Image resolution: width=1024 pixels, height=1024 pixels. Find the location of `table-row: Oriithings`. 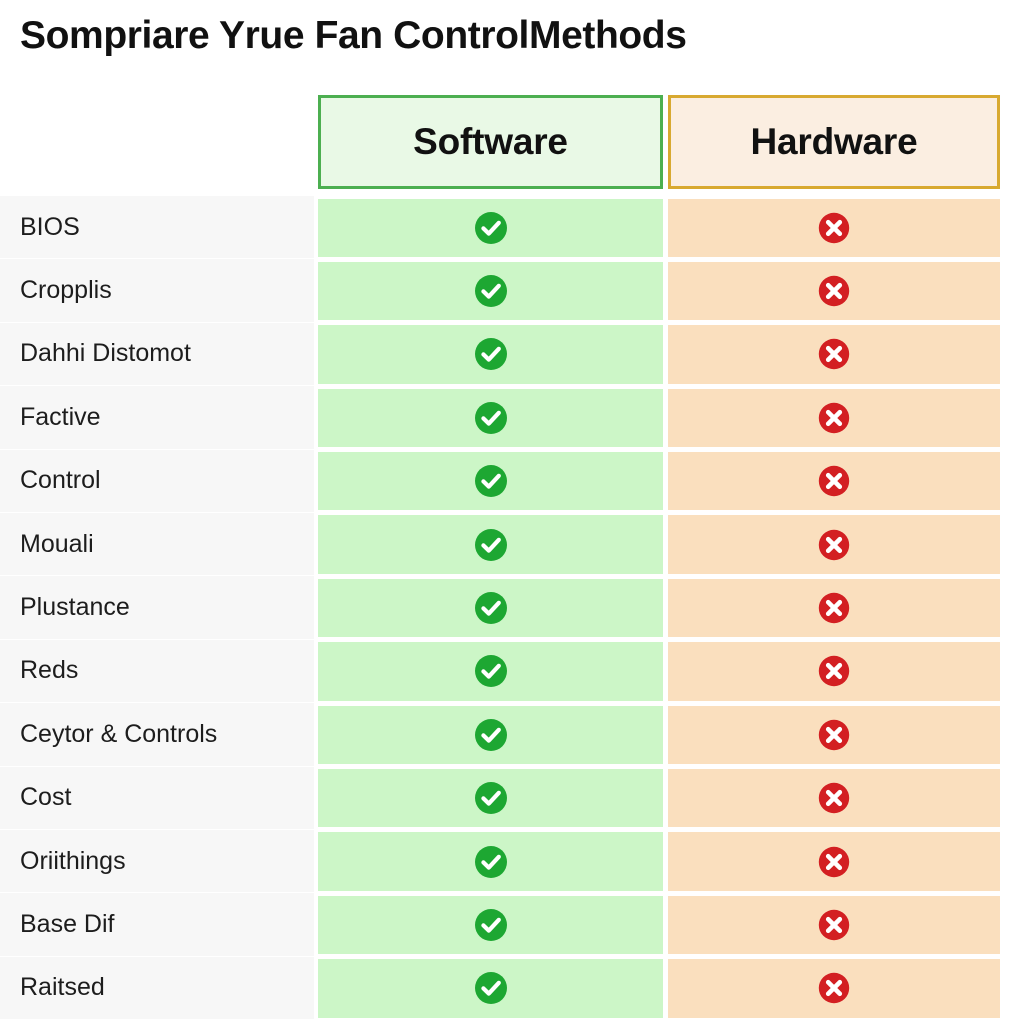

table-row: Oriithings is located at coordinates (512, 861).